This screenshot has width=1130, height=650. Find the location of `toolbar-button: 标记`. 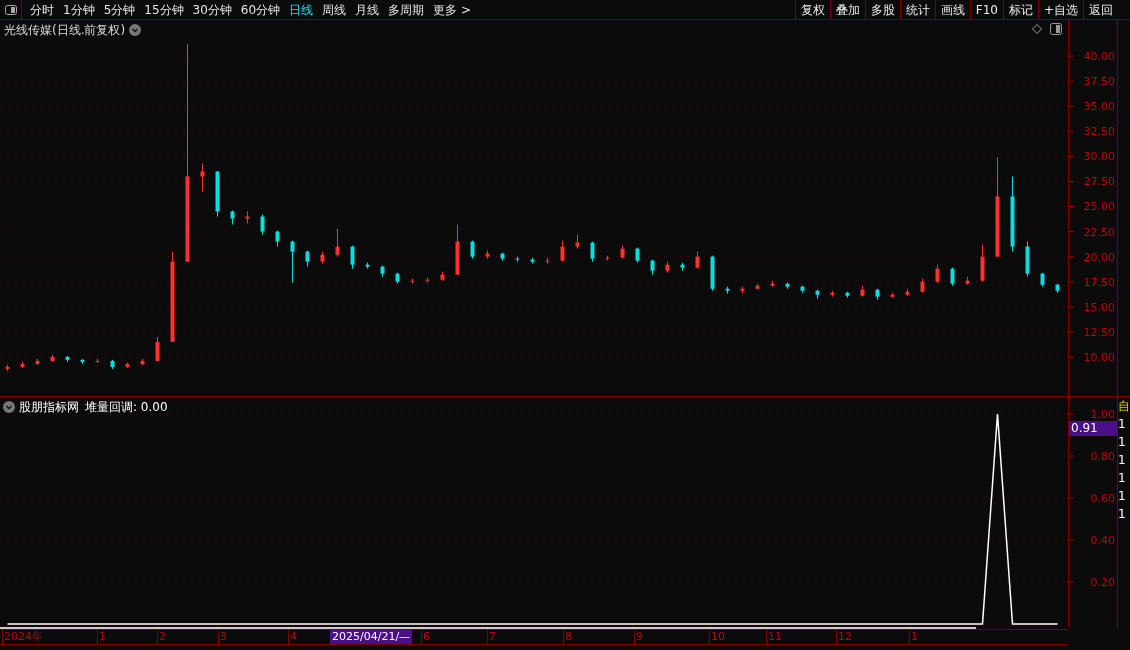

toolbar-button: 标记 is located at coordinates (1020, 9).